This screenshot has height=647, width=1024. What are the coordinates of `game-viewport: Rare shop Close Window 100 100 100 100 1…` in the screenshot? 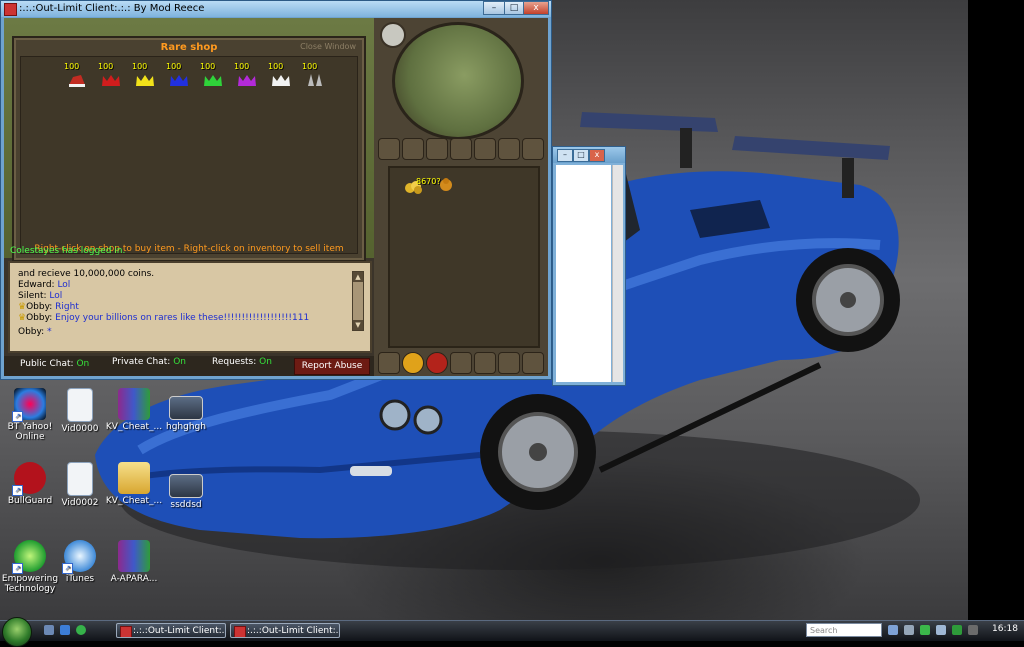 It's located at (189, 140).